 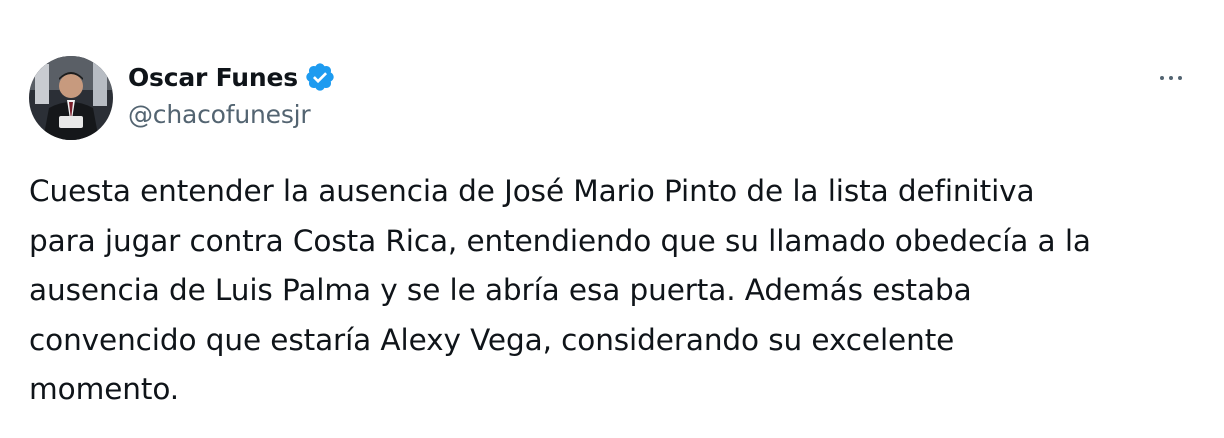 I want to click on author-name-row: Oscar Funes, so click(x=232, y=77).